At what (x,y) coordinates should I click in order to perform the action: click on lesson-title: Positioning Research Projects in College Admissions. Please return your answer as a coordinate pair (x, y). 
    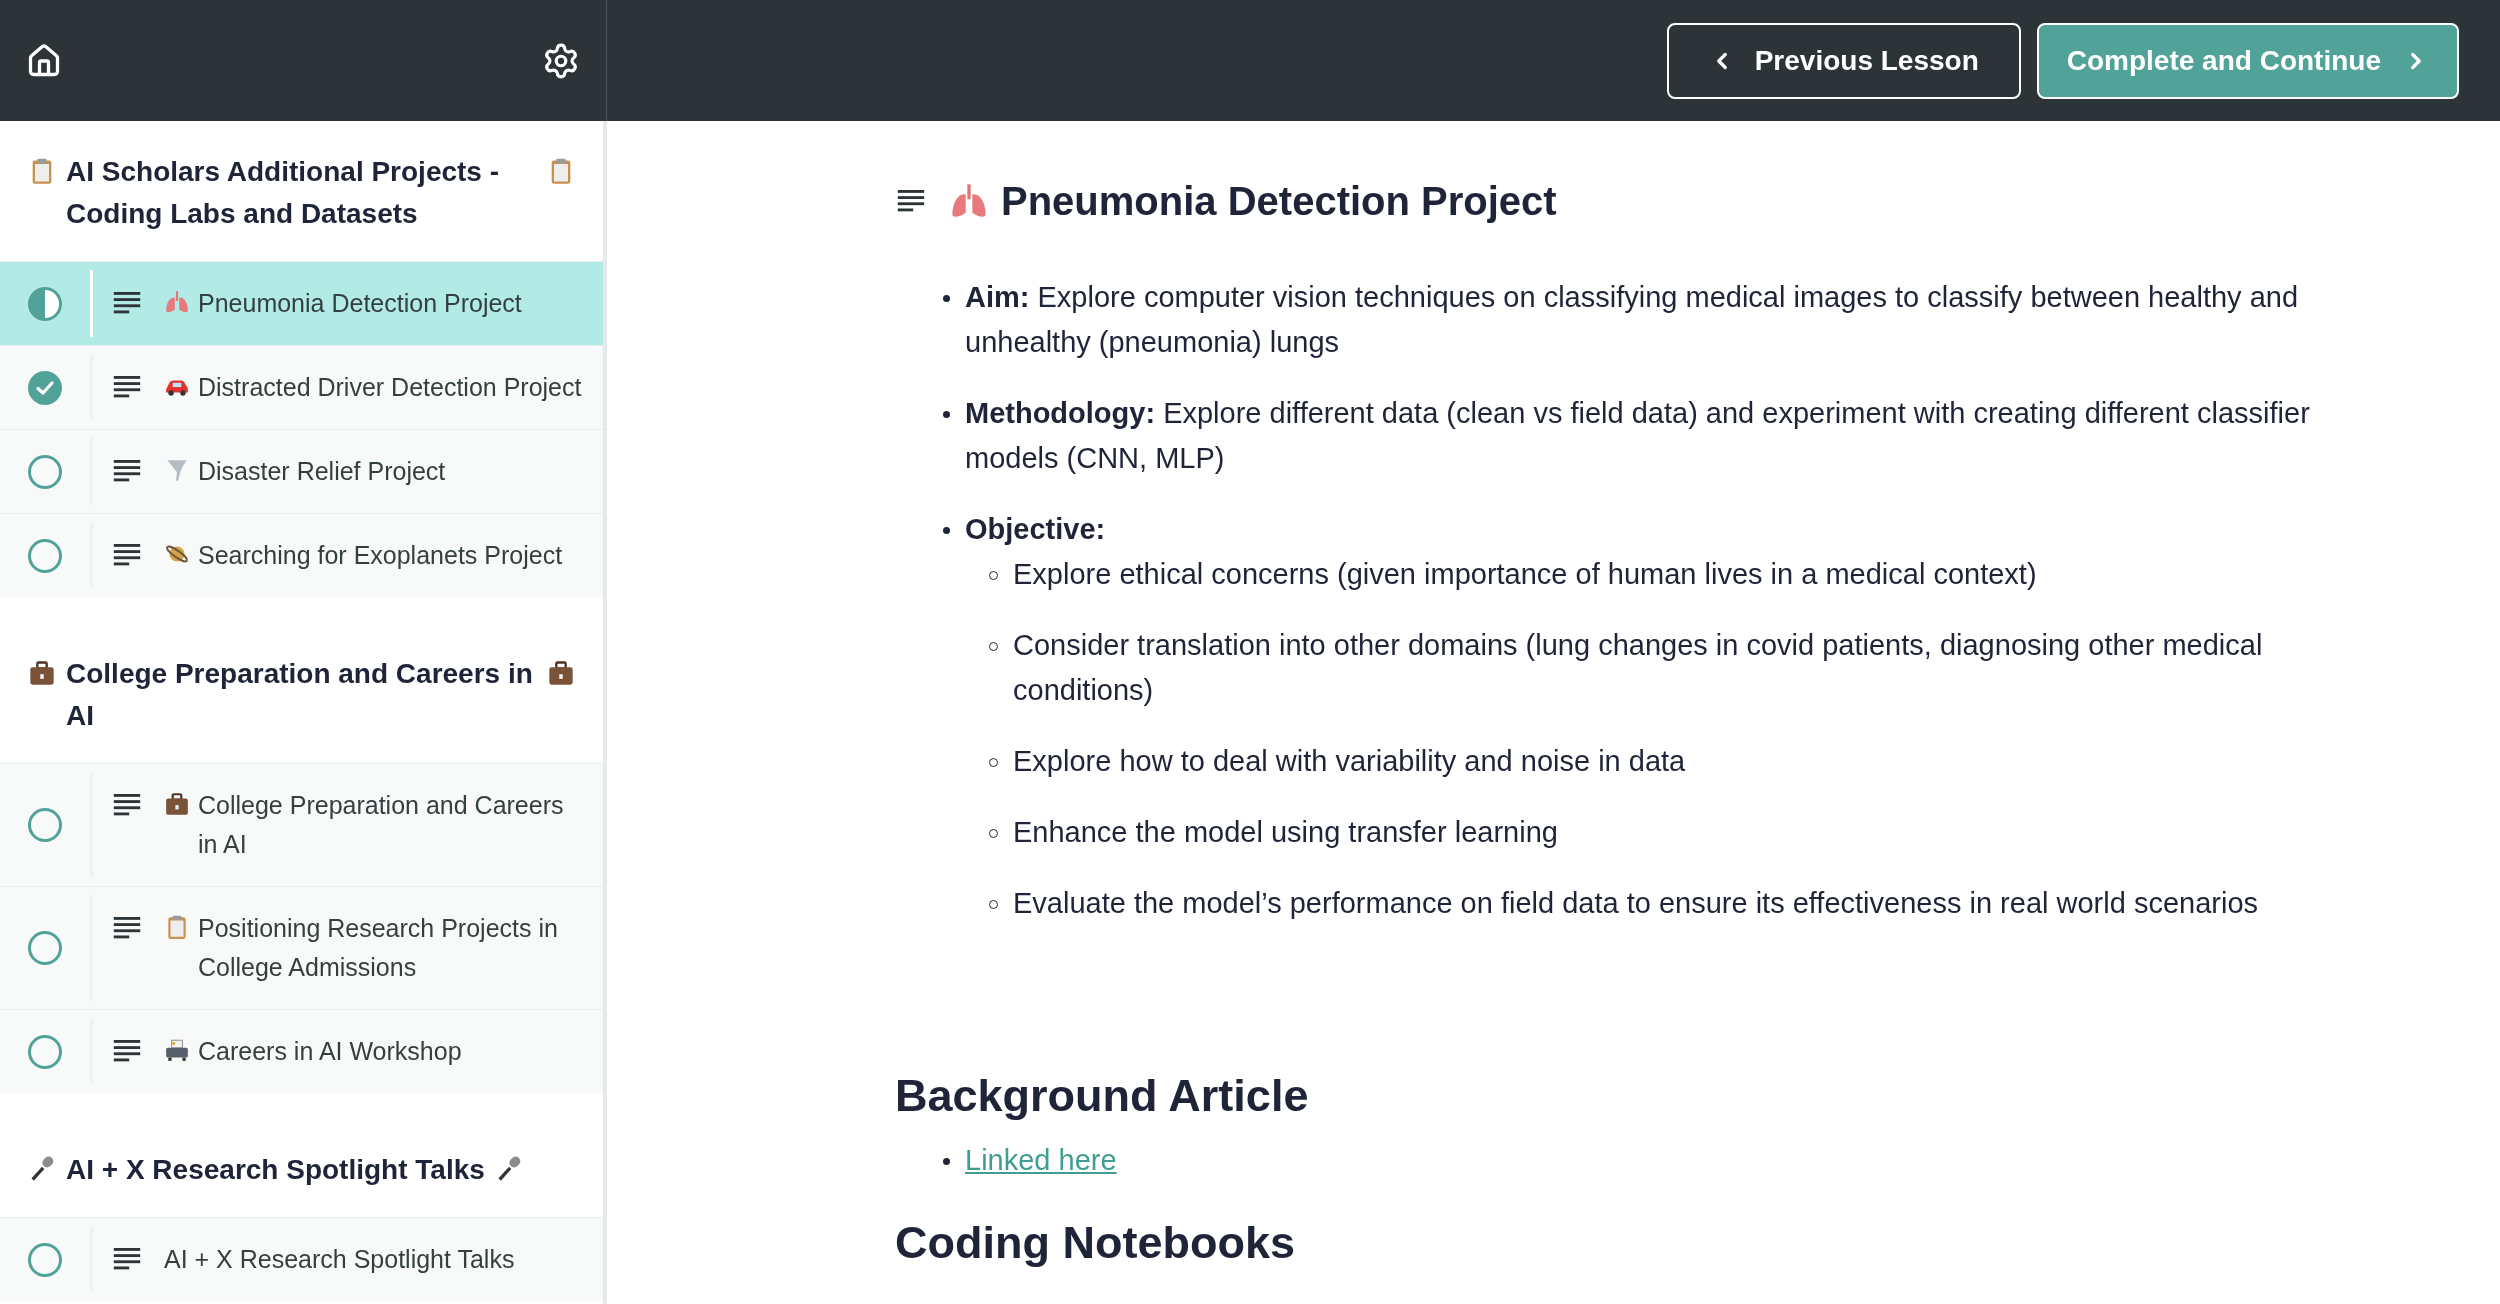
    Looking at the image, I should click on (378, 948).